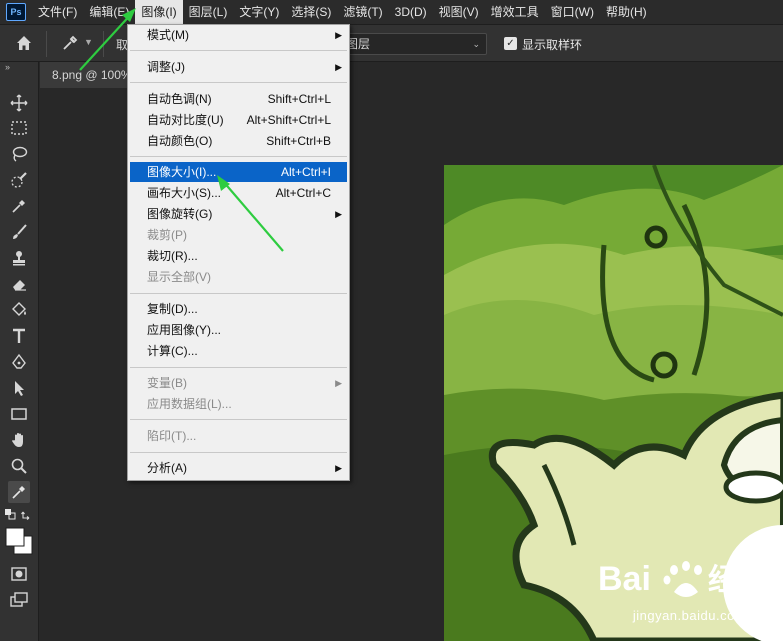  I want to click on tools-panel: ››, so click(19, 351).